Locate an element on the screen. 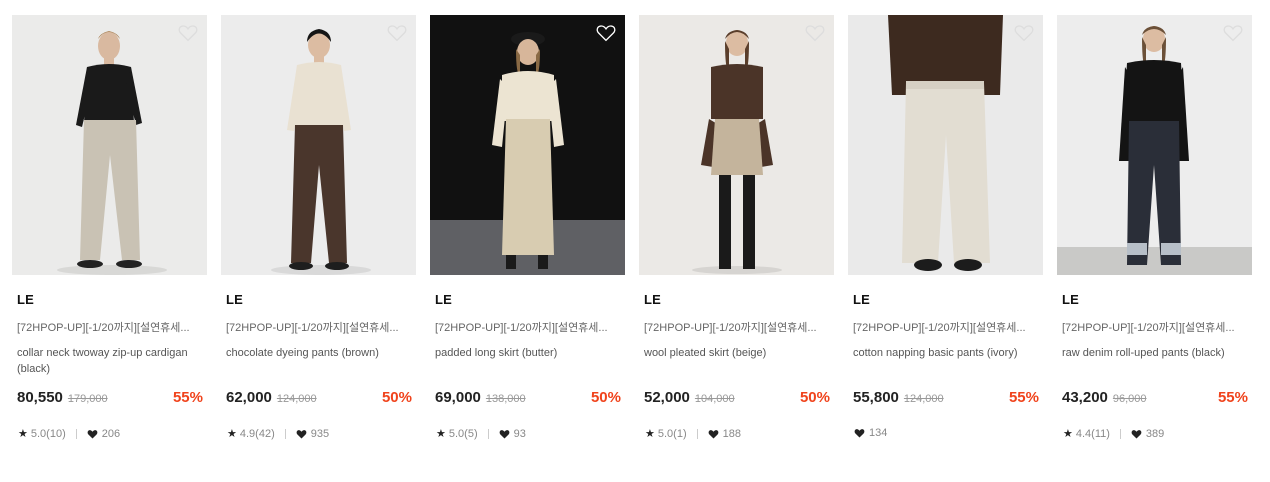  review-meta: ★ 4.9(42) 935 is located at coordinates (321, 434).